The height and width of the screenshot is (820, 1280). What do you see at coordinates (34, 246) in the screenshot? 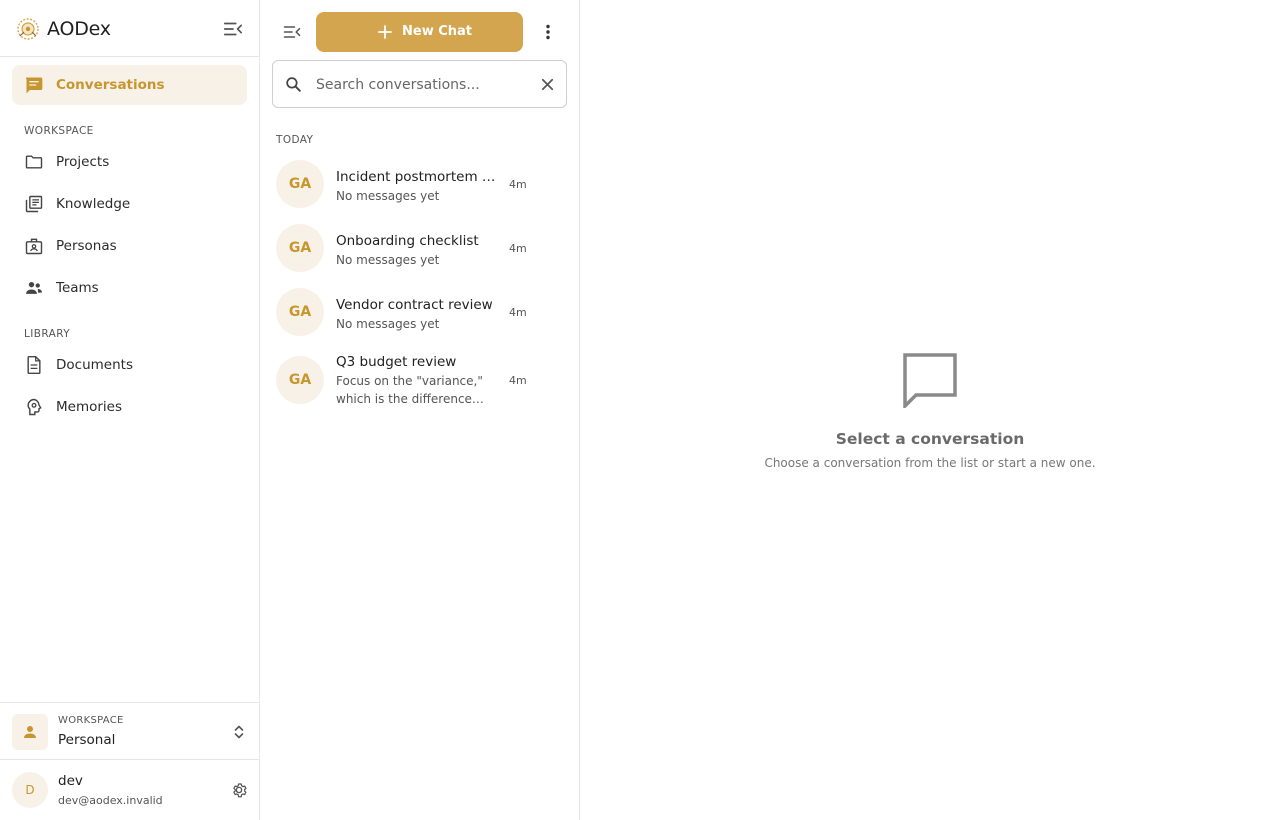
I see `persona-badge-icon` at bounding box center [34, 246].